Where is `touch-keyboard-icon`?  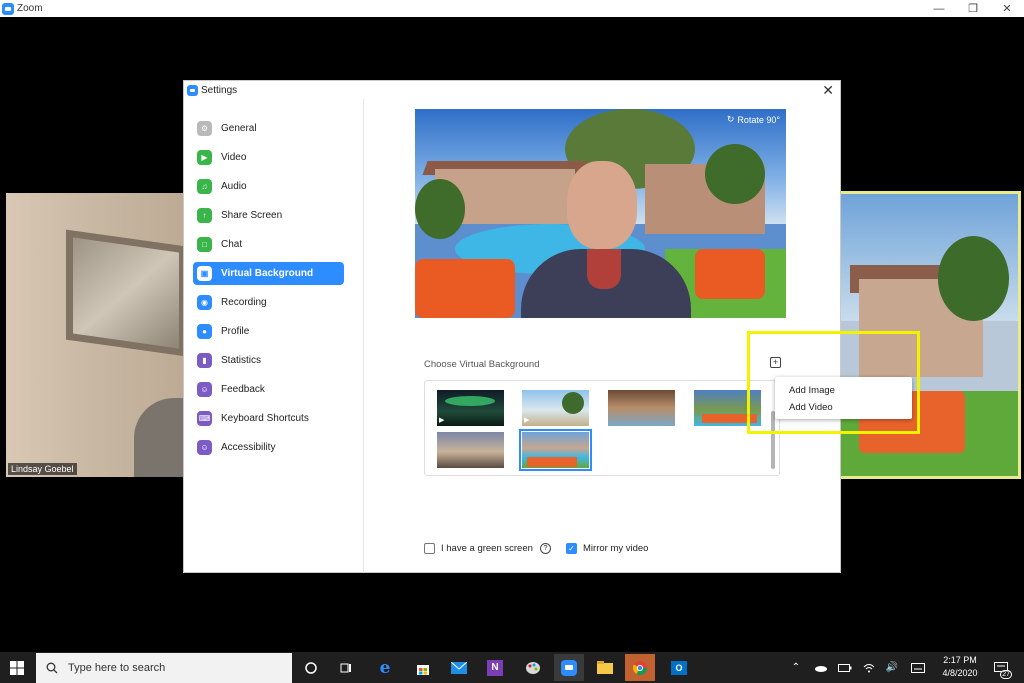 touch-keyboard-icon is located at coordinates (918, 667).